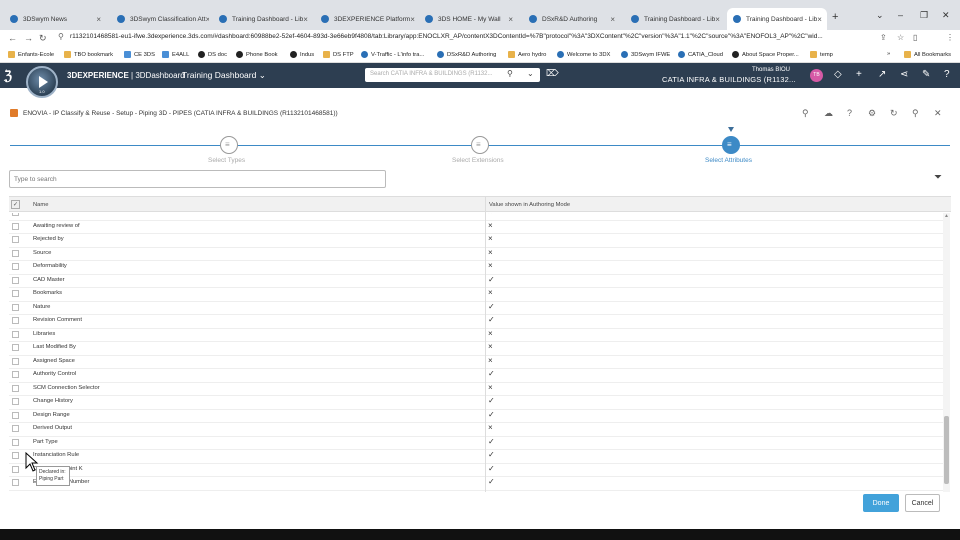  I want to click on table-row: CAD Master ✓, so click(476, 281).